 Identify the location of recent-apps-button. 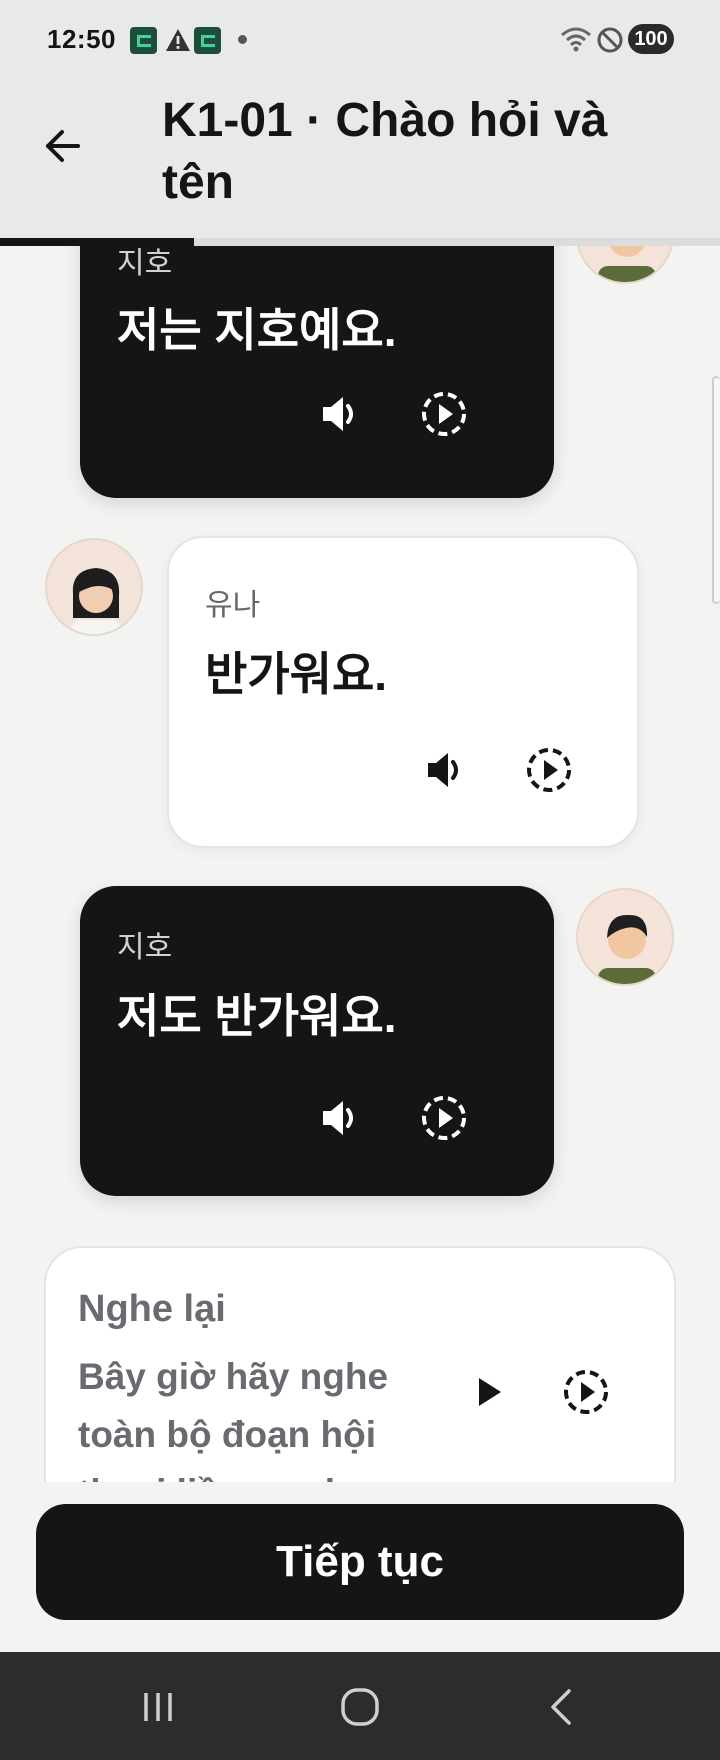
(158, 1707).